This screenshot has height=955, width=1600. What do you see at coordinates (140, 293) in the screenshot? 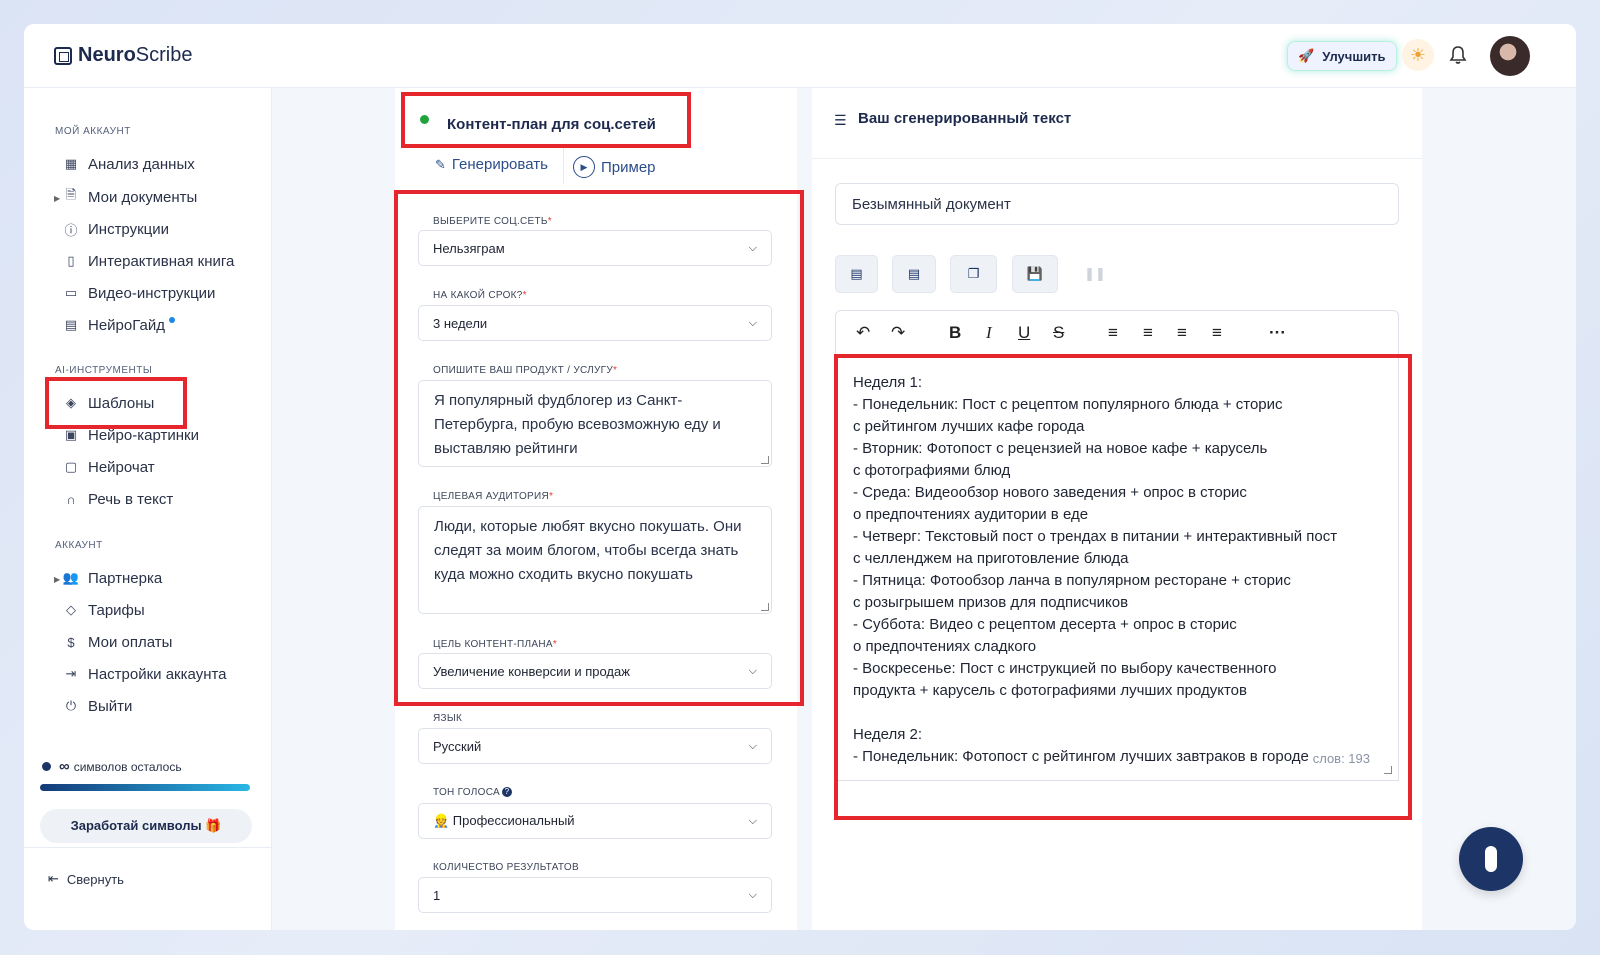
I see `sidebar-item-video-instructions: ▭ Видео-инструкции` at bounding box center [140, 293].